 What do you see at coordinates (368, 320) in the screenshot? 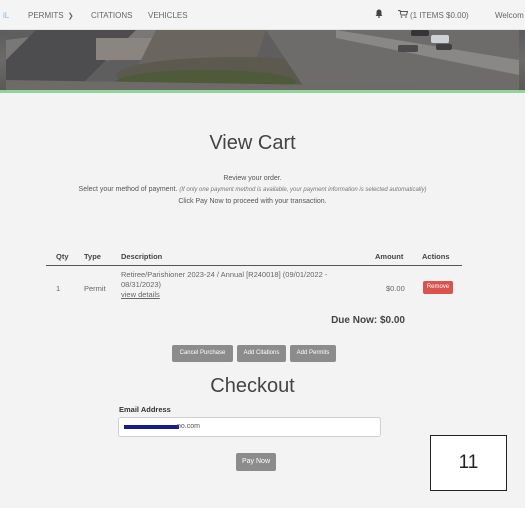
I see `due-now-total: Due Now: $0.00` at bounding box center [368, 320].